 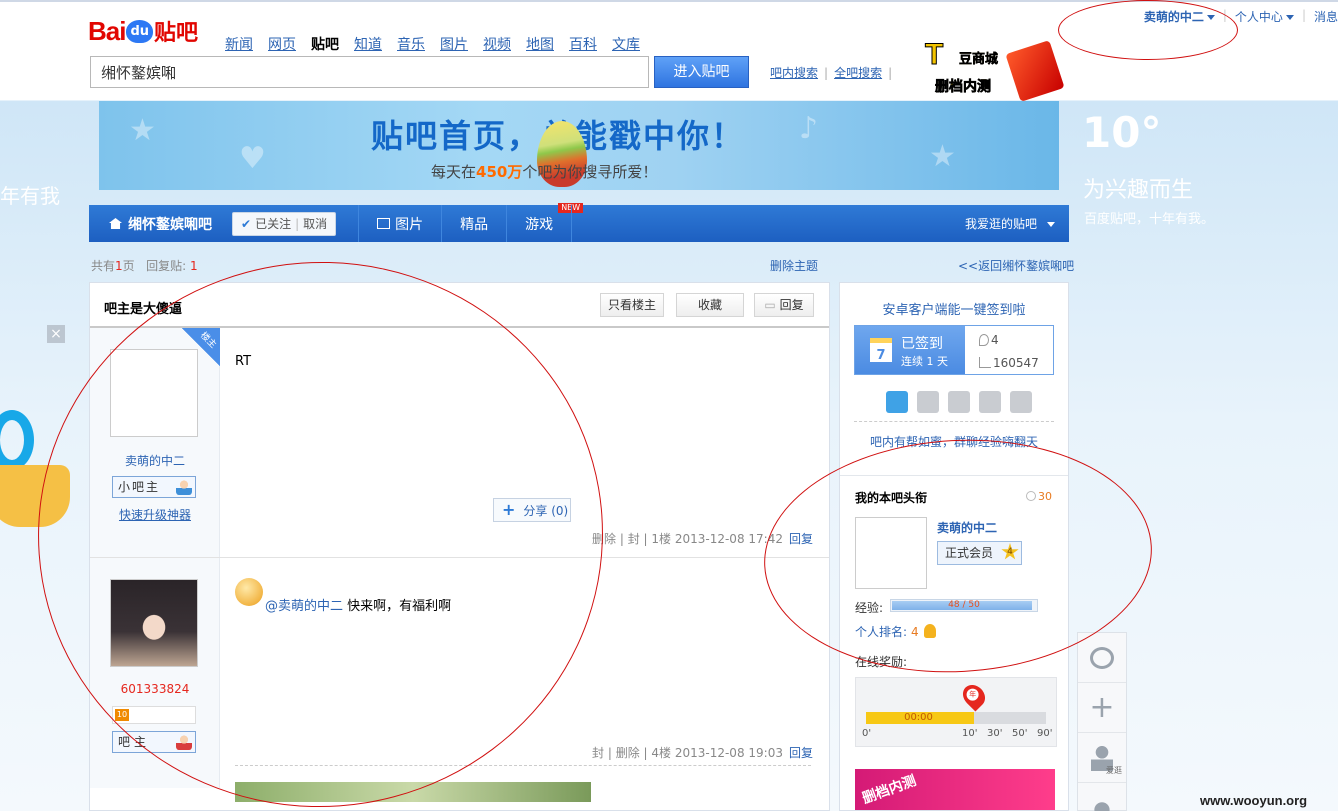 What do you see at coordinates (632, 305) in the screenshot?
I see `only-owner-button: 只看楼主` at bounding box center [632, 305].